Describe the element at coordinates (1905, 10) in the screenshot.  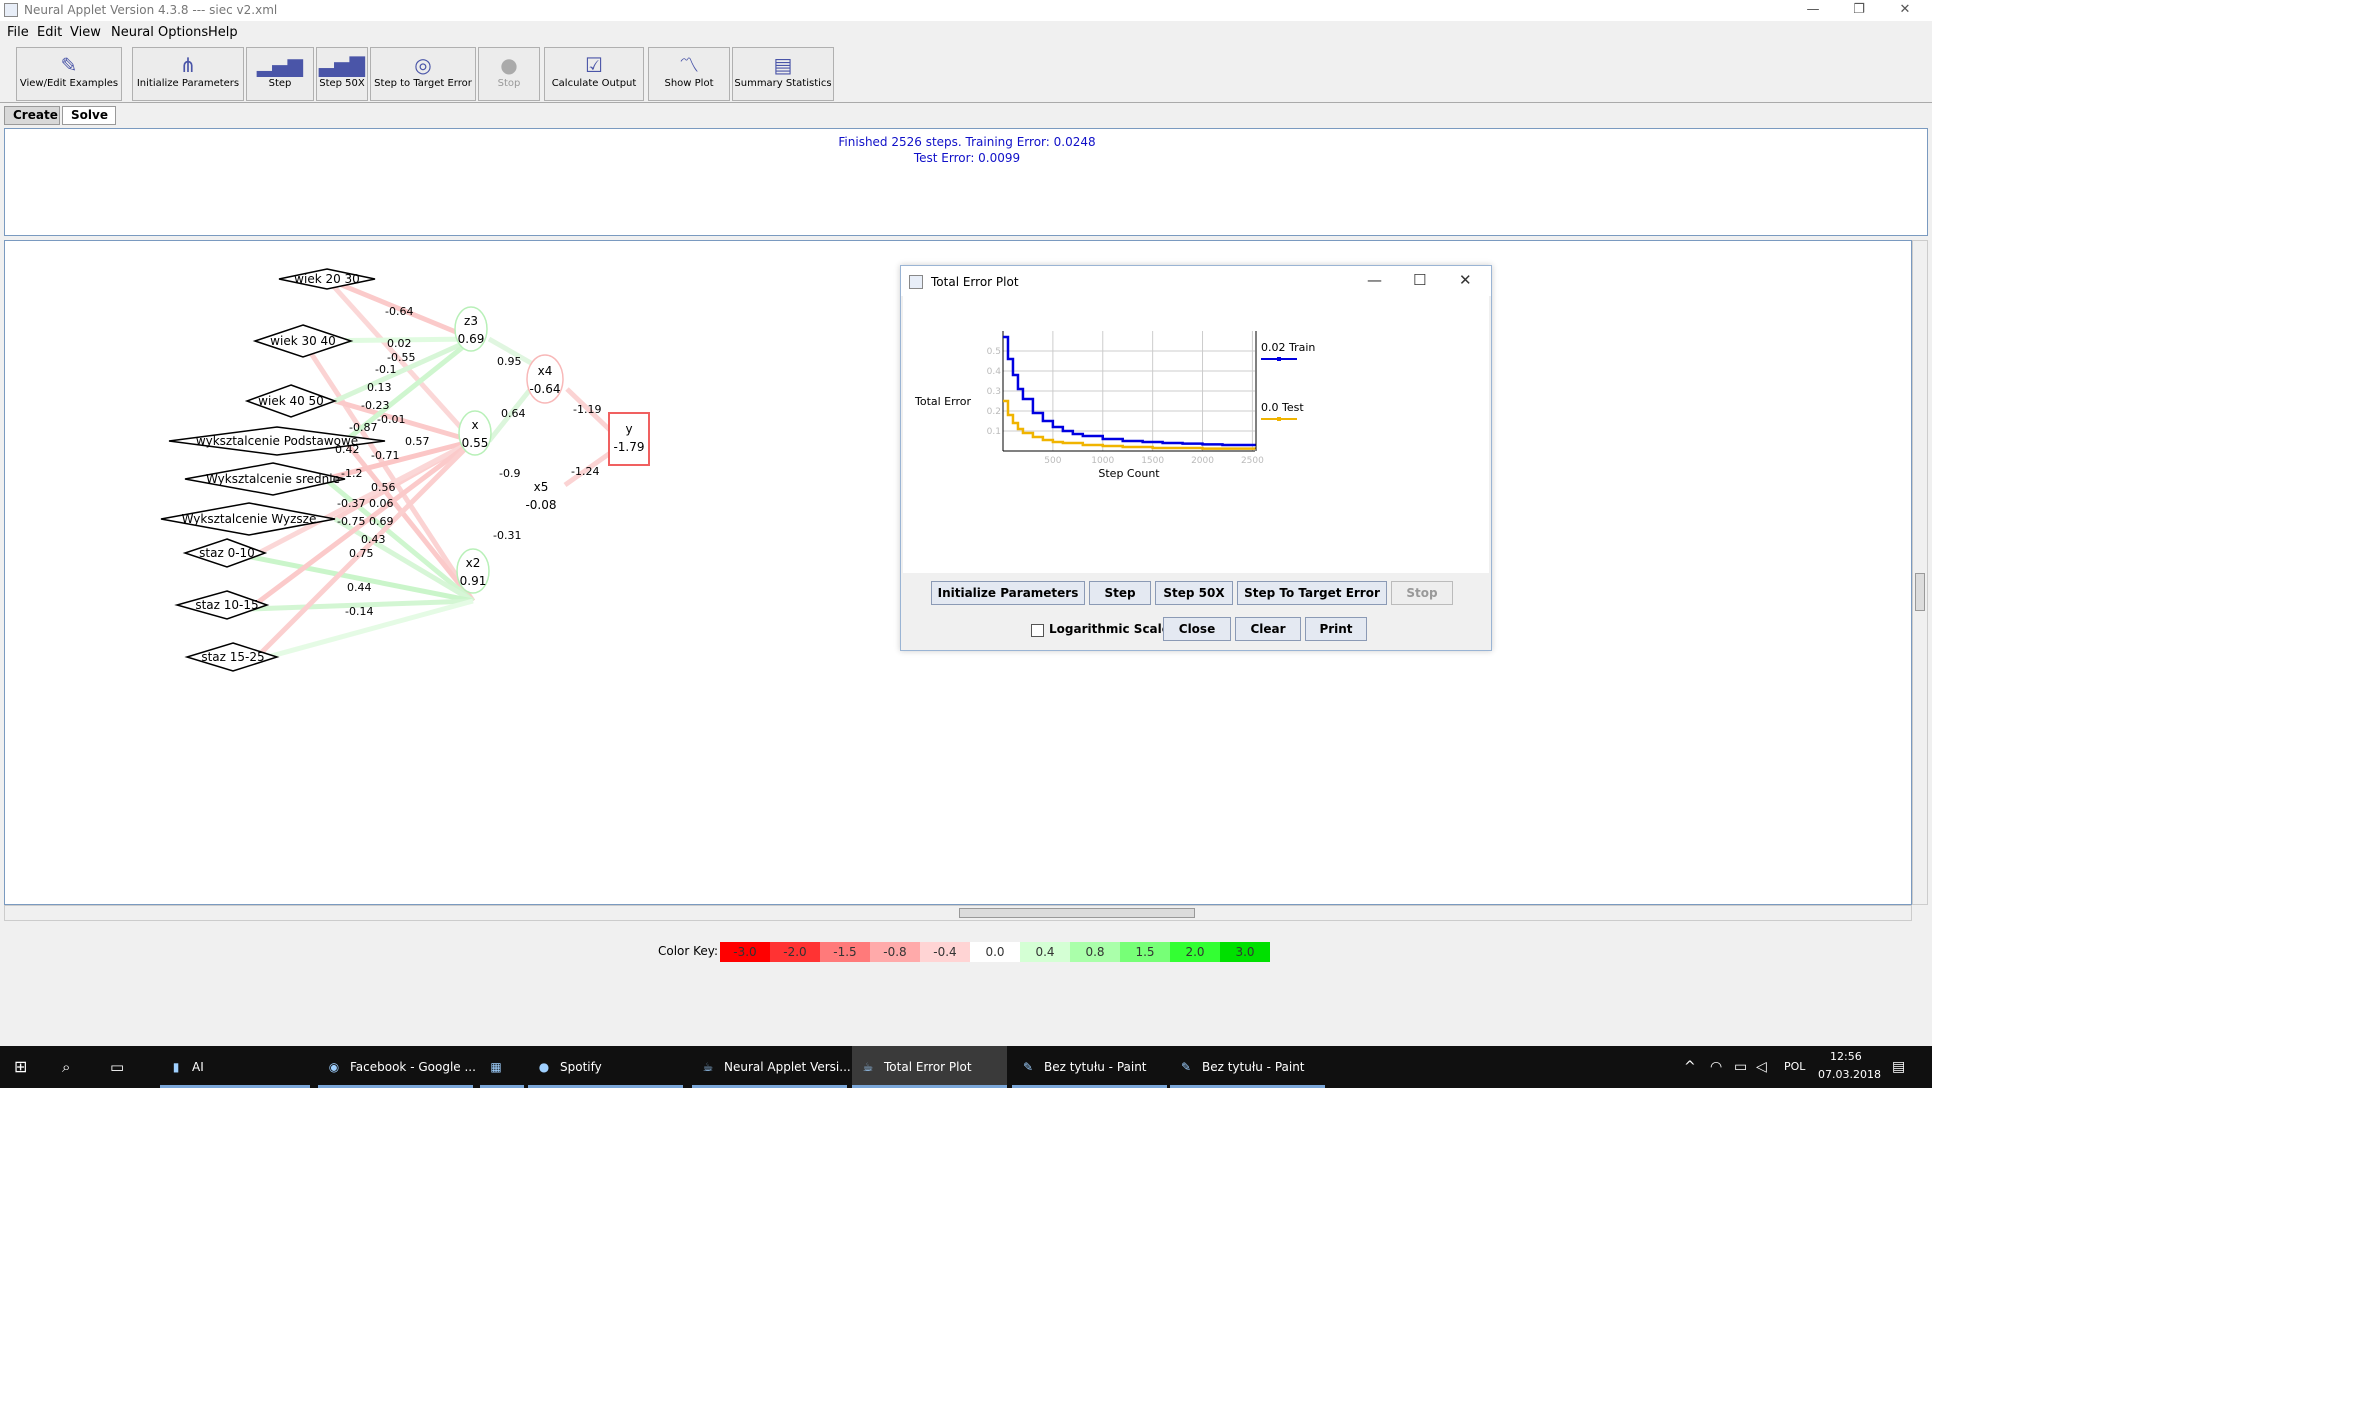
I see `close-button: ✕` at that location.